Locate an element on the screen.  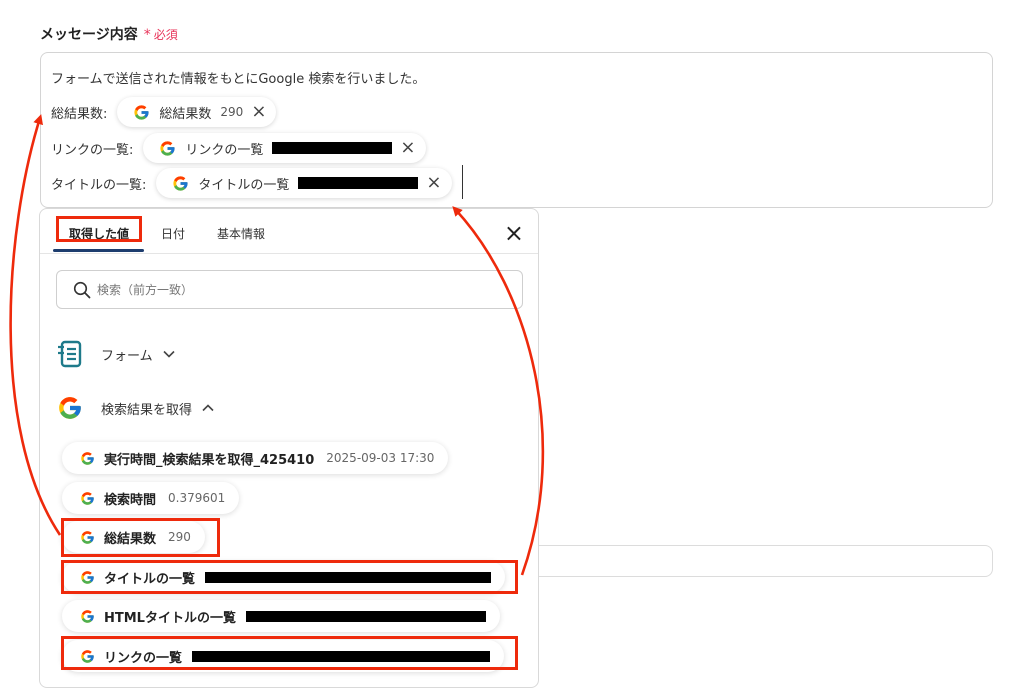
section-search-results-label: 検索結果を取得 is located at coordinates (147, 410).